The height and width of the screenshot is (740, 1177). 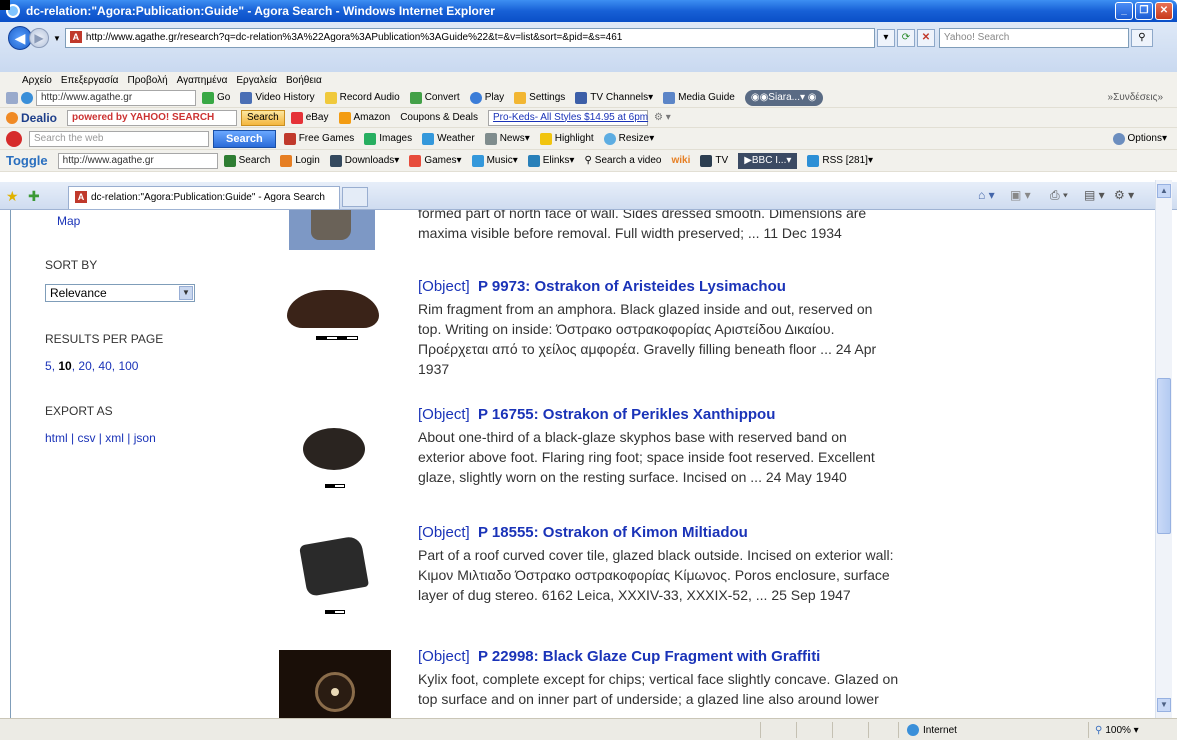 What do you see at coordinates (300, 160) in the screenshot?
I see `login-button: Login` at bounding box center [300, 160].